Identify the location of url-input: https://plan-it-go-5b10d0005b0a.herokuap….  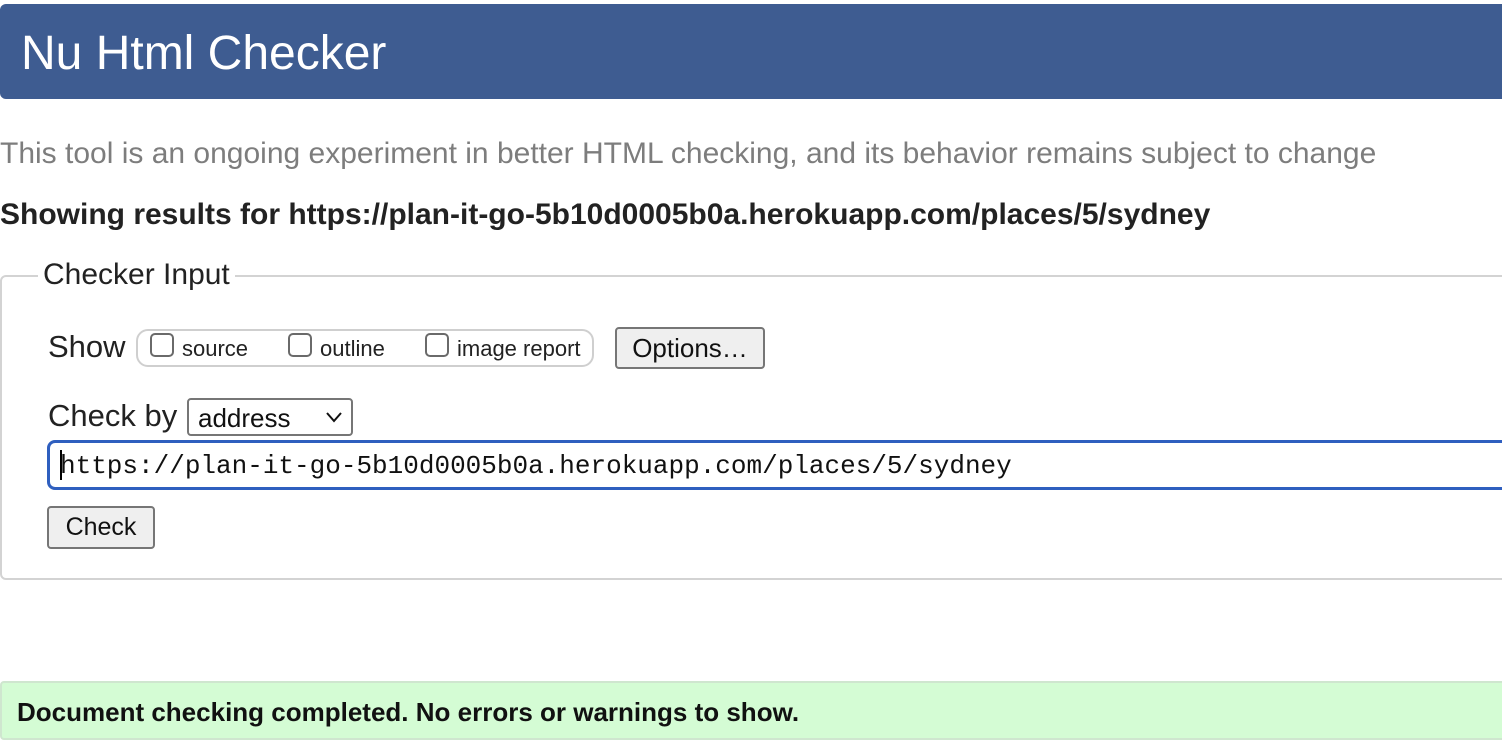
(774, 465).